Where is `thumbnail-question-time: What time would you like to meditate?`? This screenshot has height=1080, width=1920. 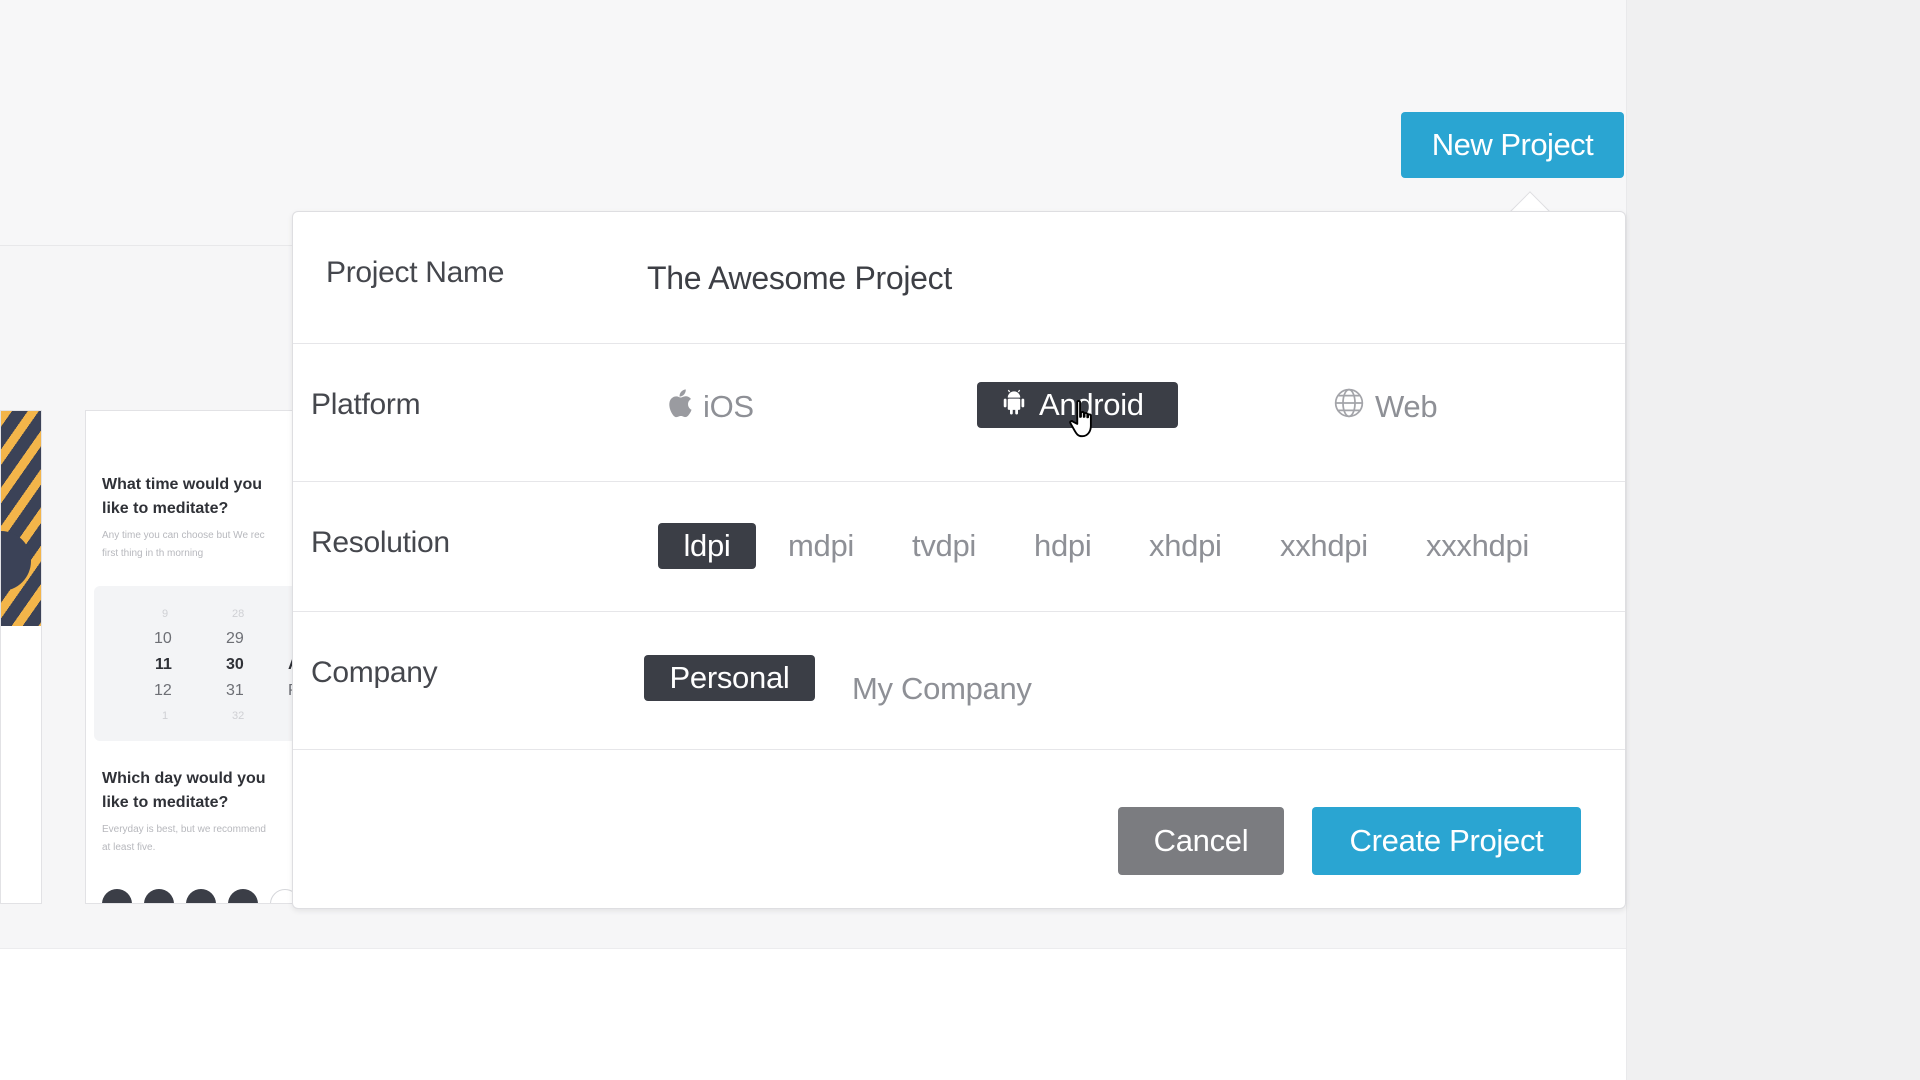
thumbnail-question-time: What time would you like to meditate? is located at coordinates (182, 496).